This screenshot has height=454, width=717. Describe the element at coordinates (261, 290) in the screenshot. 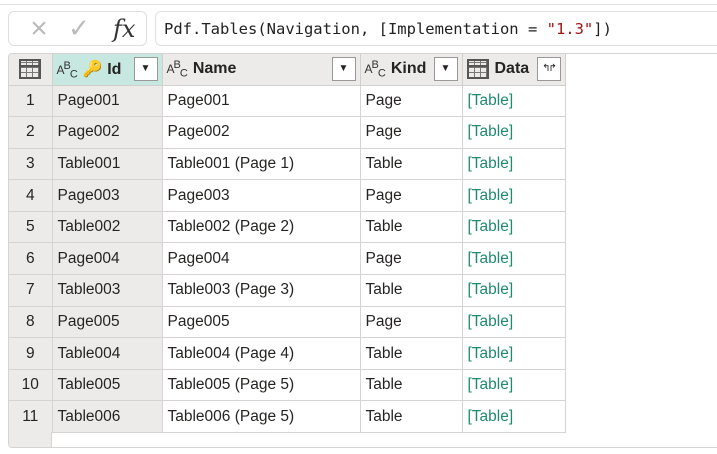

I see `cell-name: Table003 (Page 3)` at that location.